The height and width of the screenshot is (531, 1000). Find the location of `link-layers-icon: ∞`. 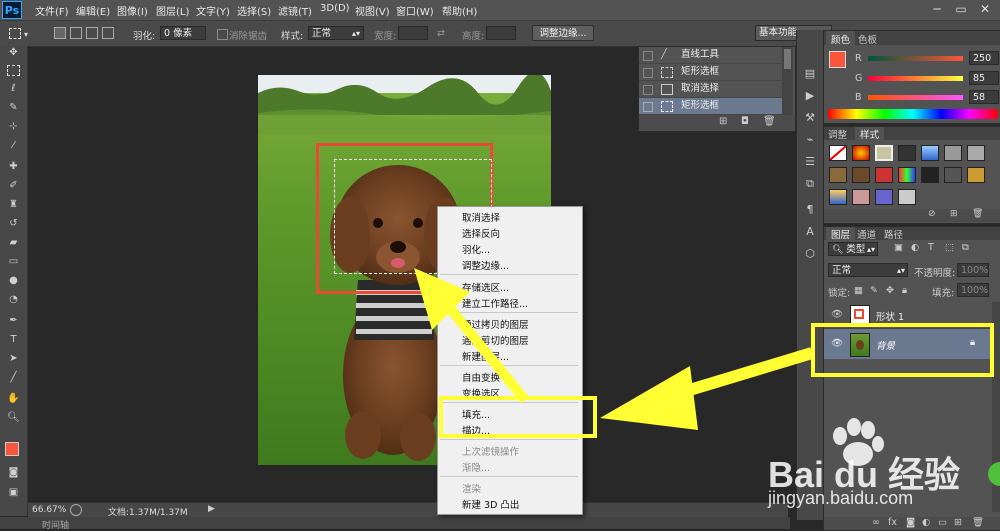

link-layers-icon: ∞ is located at coordinates (876, 522).